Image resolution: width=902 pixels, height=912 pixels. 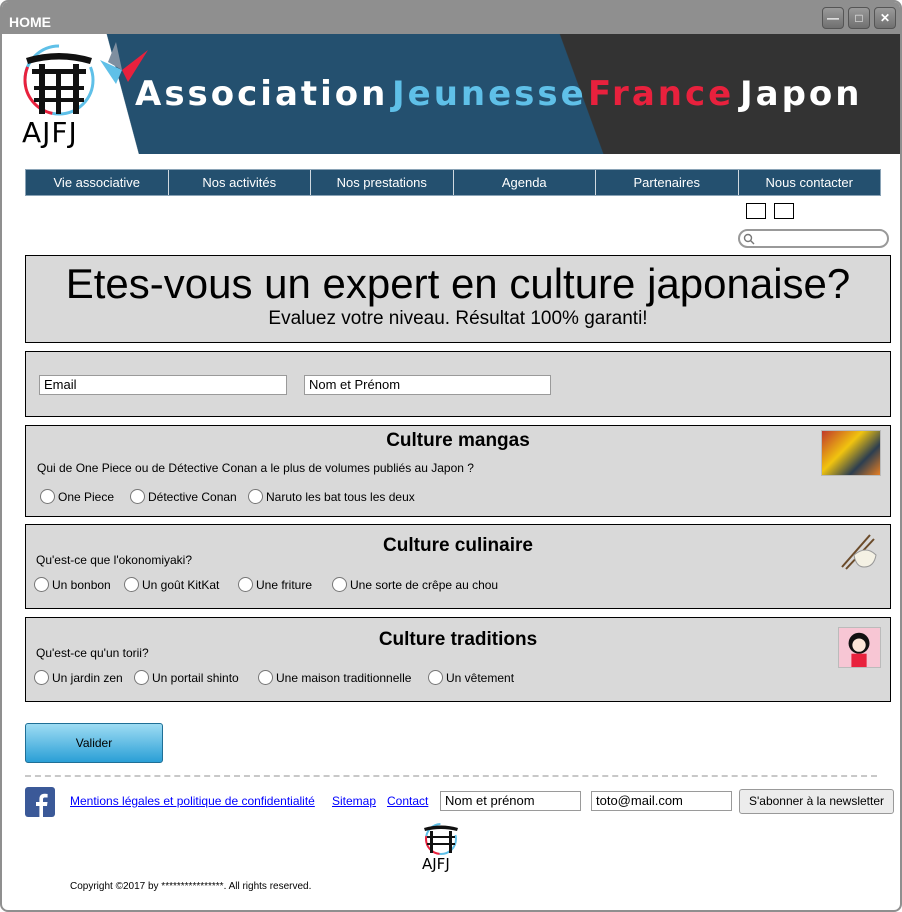 I want to click on radio-option: Un bonbon, so click(x=72, y=584).